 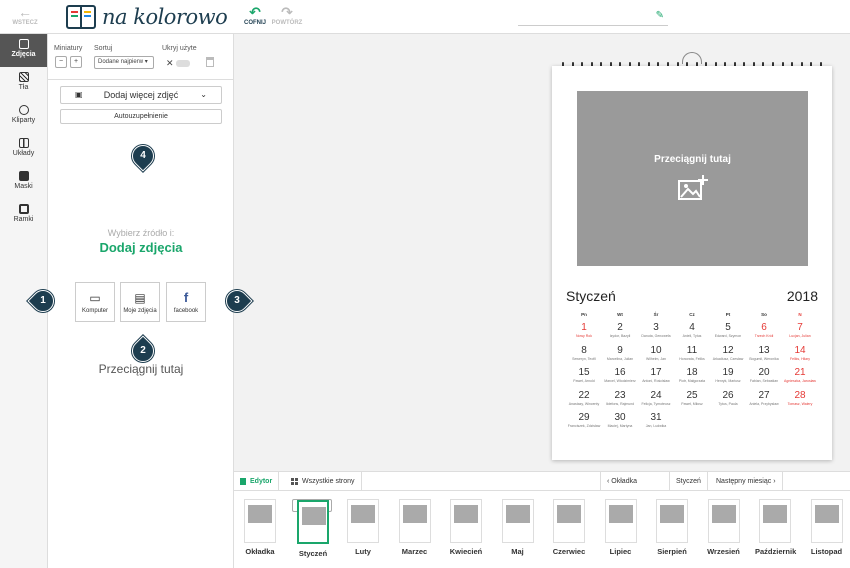 I want to click on source-my-photos-button: ▤ Moje zdjęcia, so click(x=140, y=302).